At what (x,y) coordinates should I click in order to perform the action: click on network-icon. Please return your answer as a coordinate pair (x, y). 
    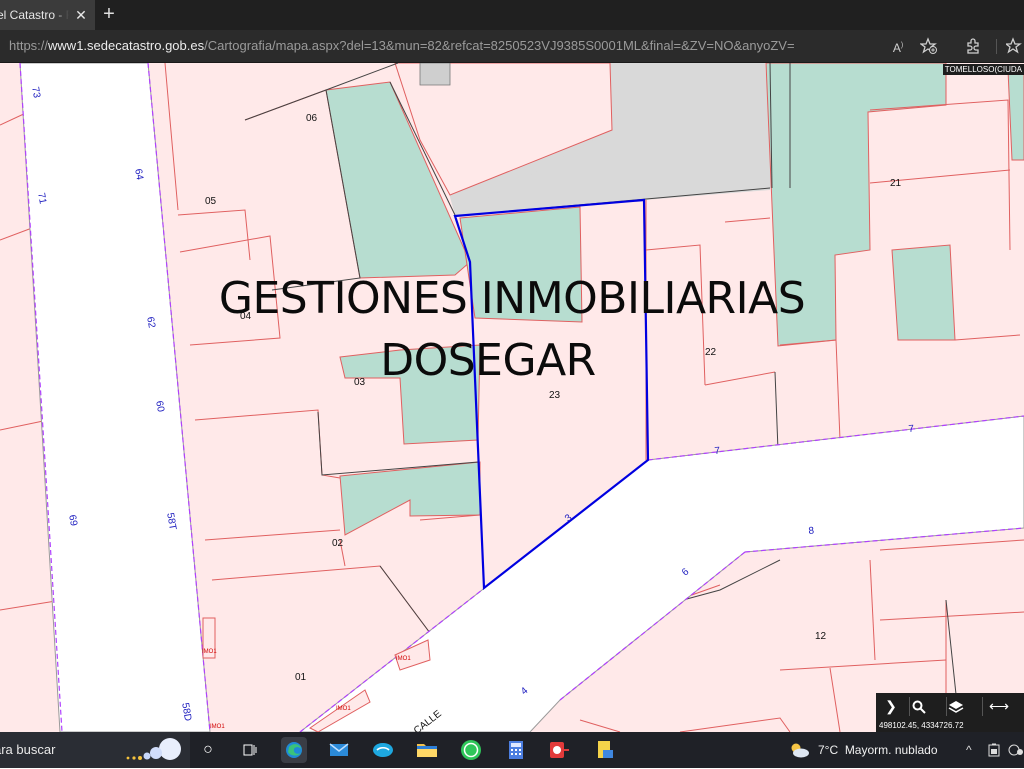
    Looking at the image, I should click on (1016, 750).